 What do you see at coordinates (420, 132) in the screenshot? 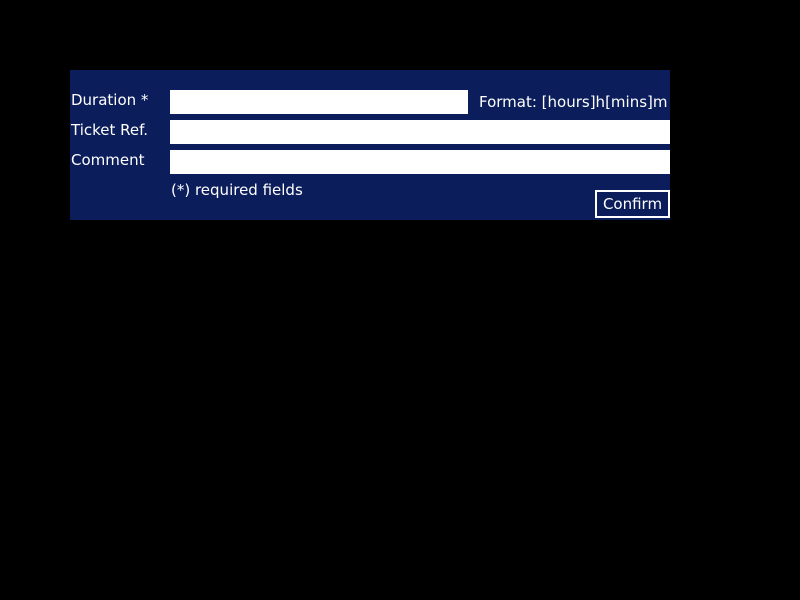
I see `ticket-ref-input` at bounding box center [420, 132].